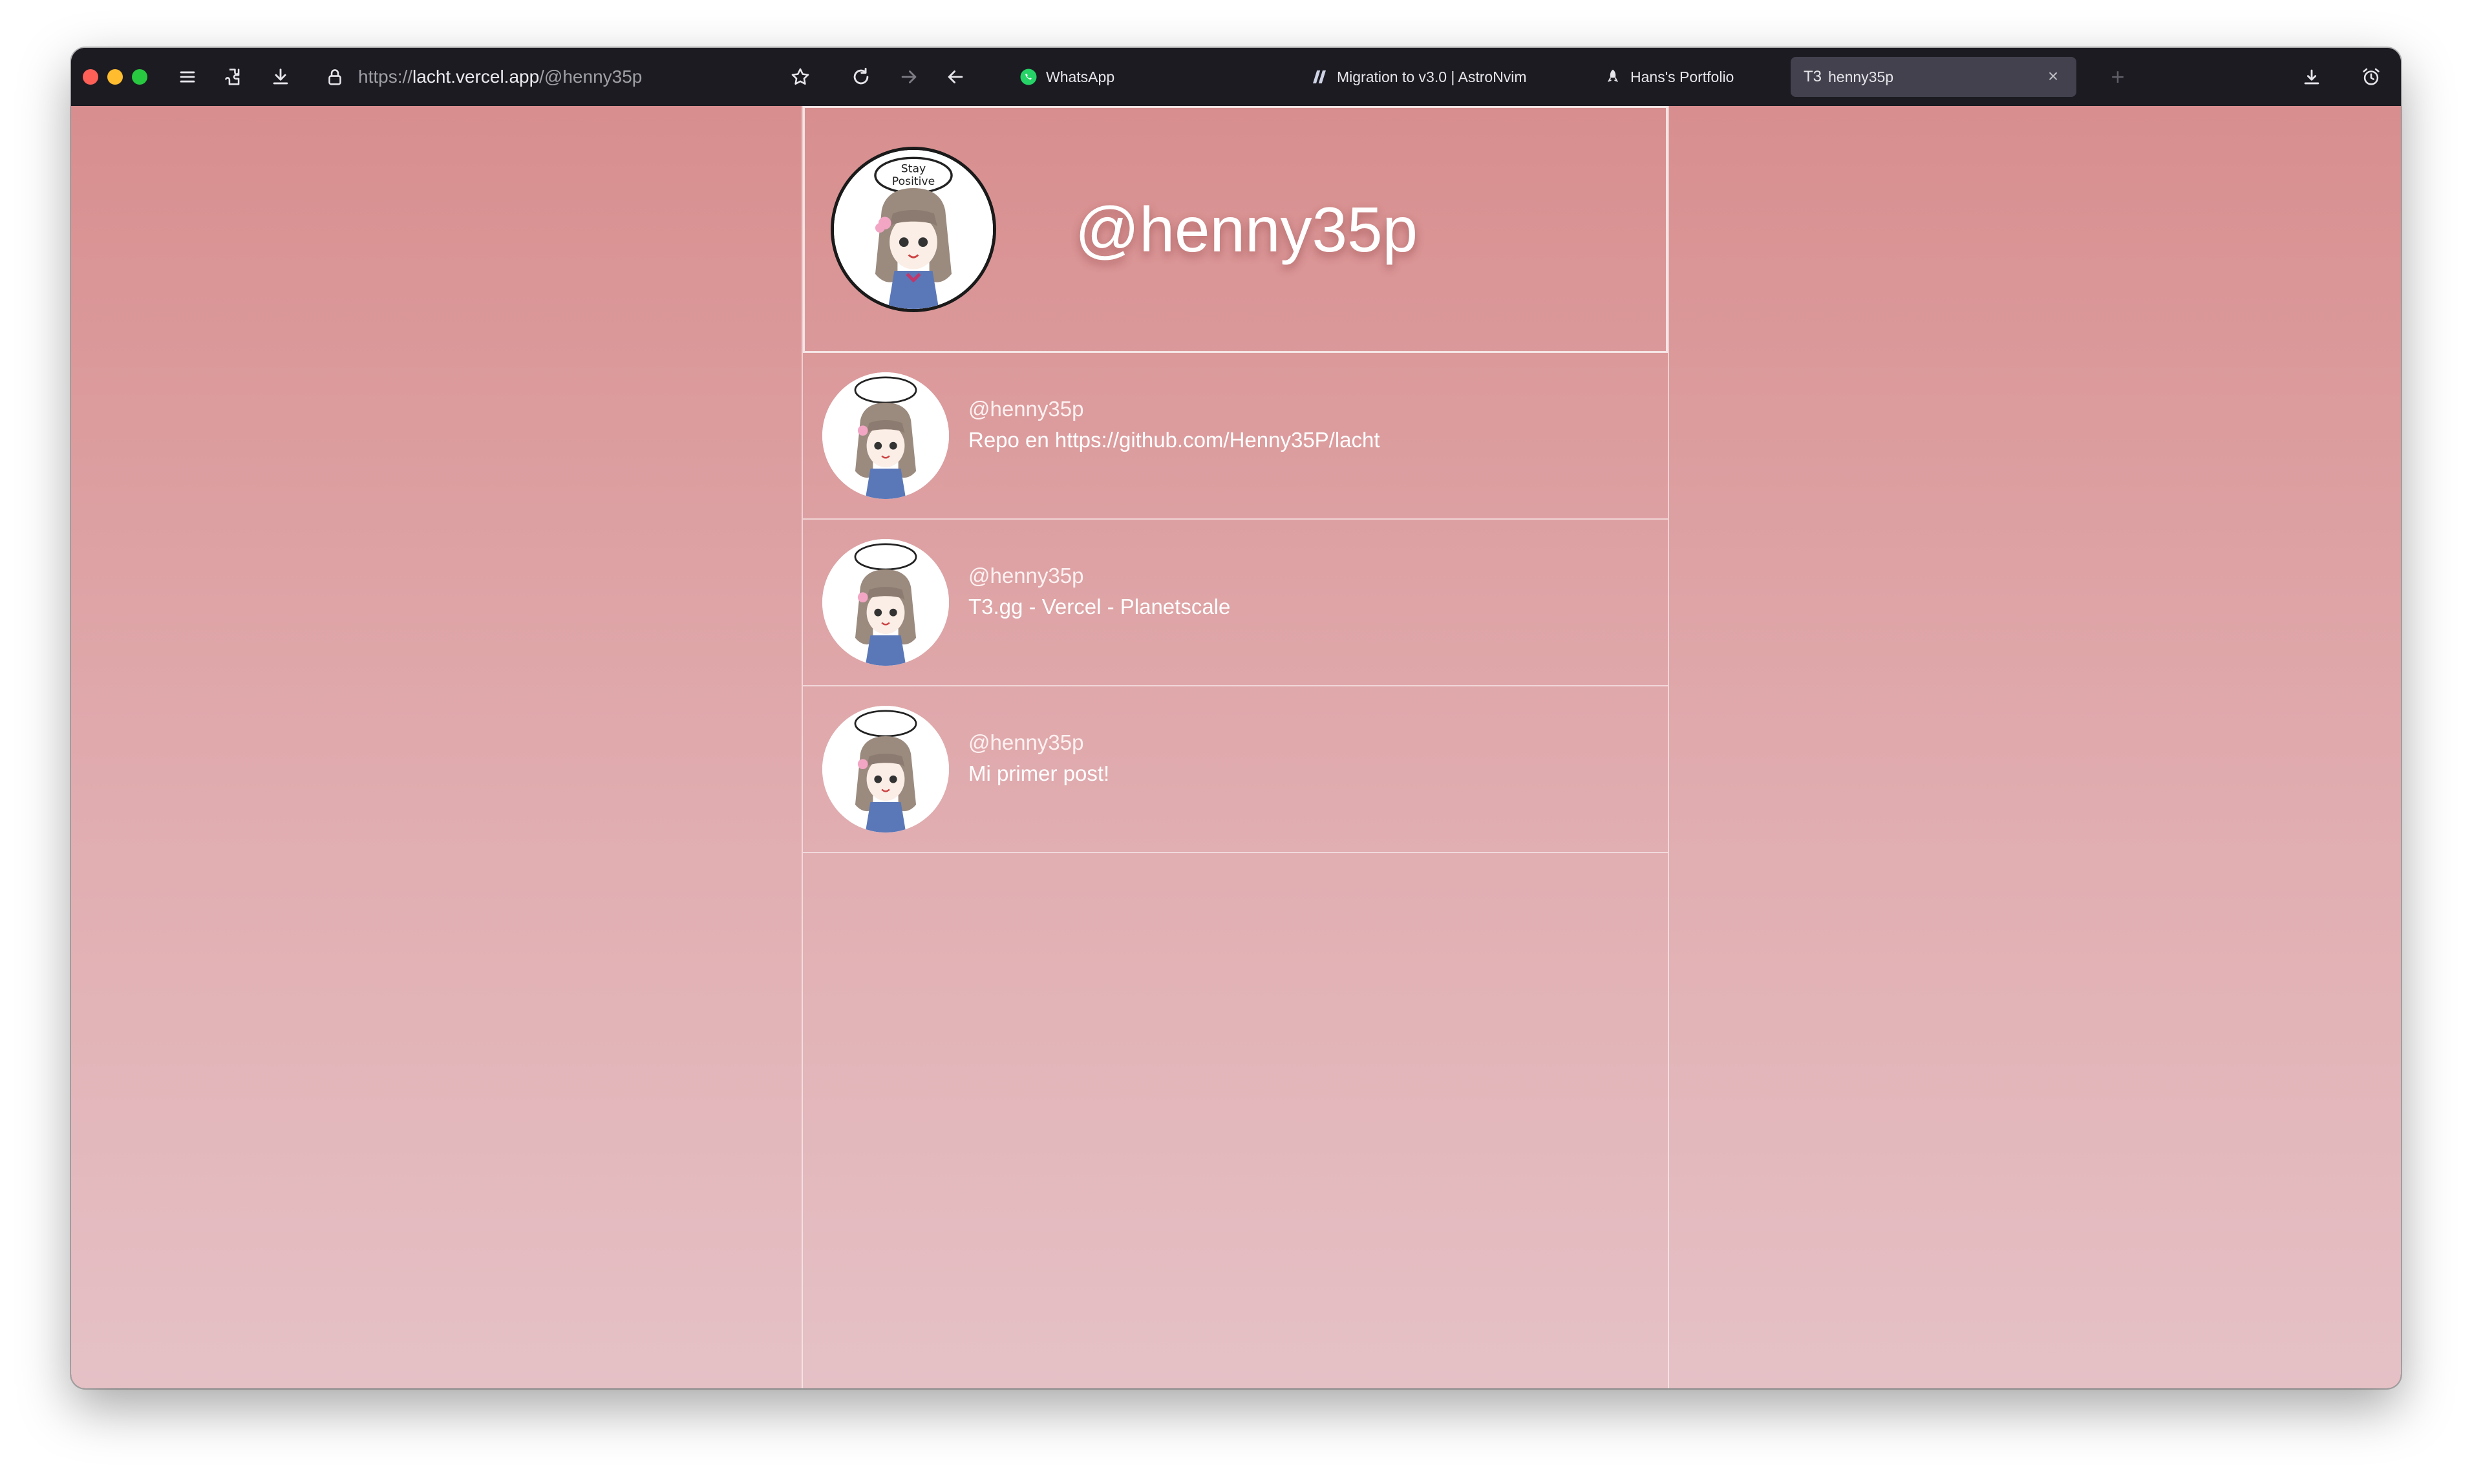 This screenshot has width=2472, height=1484. I want to click on avatar-illustration: Stay Positive, so click(913, 230).